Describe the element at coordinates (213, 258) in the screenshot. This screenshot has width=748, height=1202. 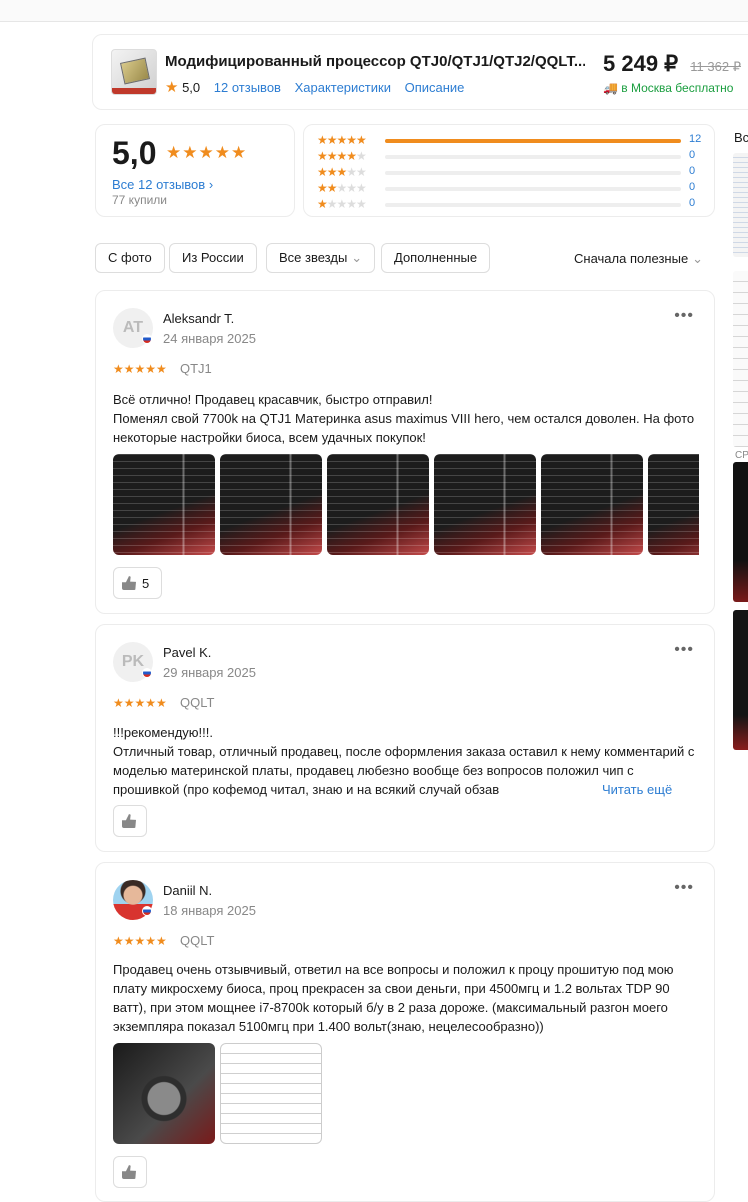
I see `filter-from-russia: Из России` at that location.